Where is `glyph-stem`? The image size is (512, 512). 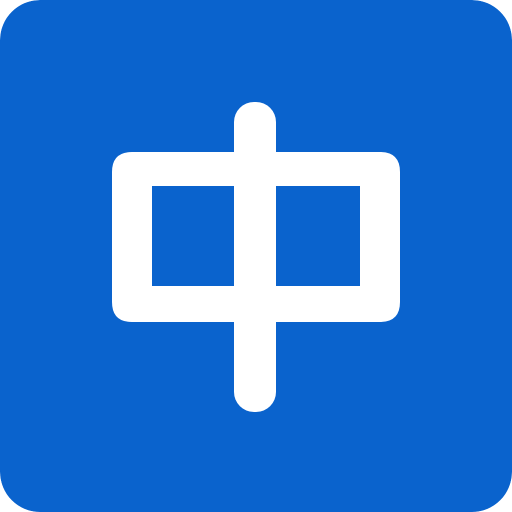
glyph-stem is located at coordinates (255, 257).